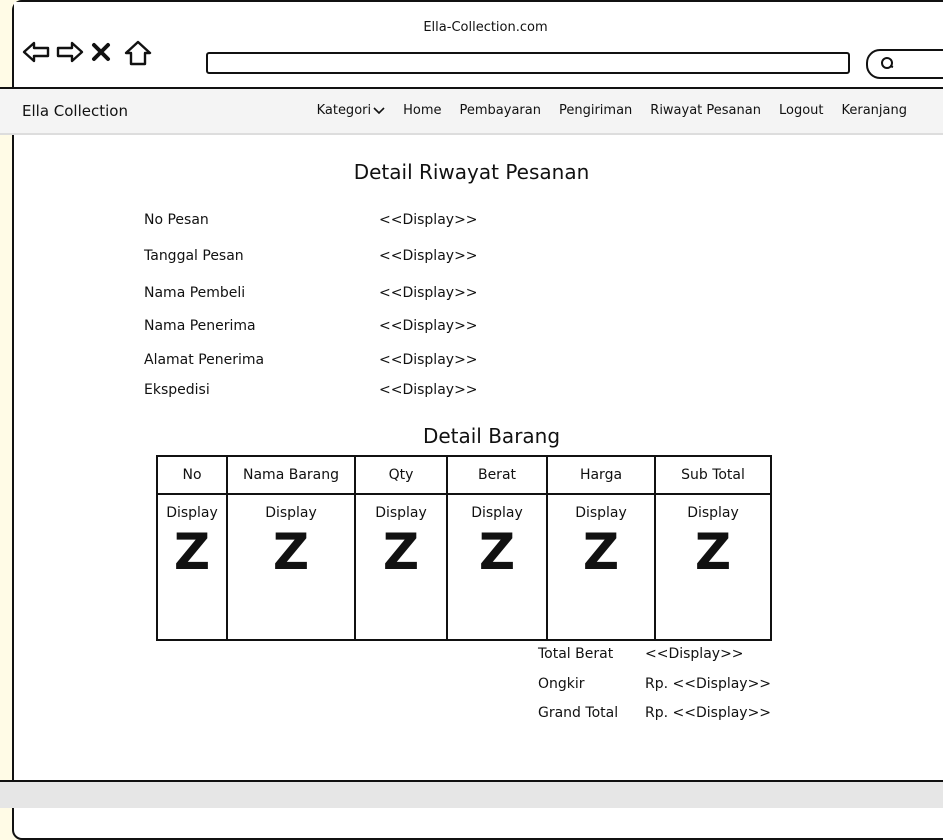 This screenshot has height=840, width=943. Describe the element at coordinates (595, 110) in the screenshot. I see `menu-pengiriman: Pengiriman` at that location.